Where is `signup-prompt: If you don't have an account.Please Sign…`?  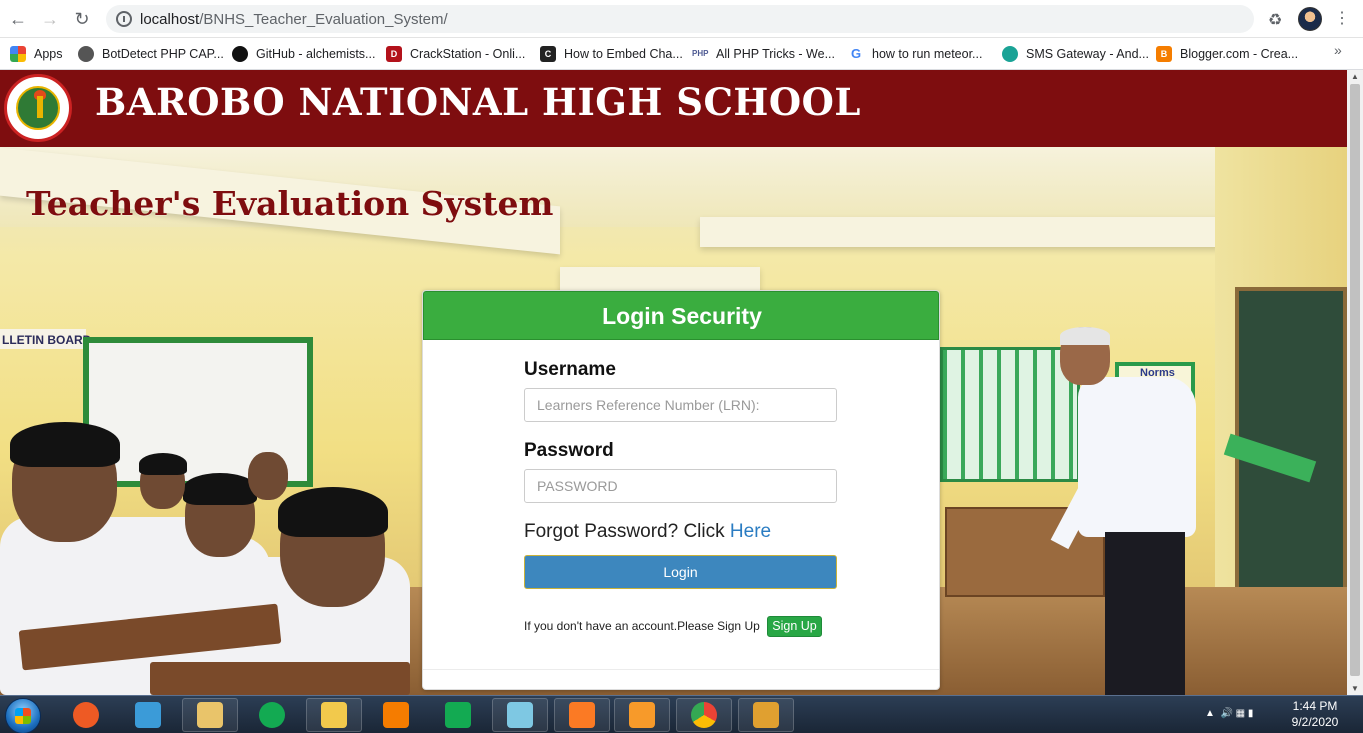 signup-prompt: If you don't have an account.Please Sign… is located at coordinates (642, 626).